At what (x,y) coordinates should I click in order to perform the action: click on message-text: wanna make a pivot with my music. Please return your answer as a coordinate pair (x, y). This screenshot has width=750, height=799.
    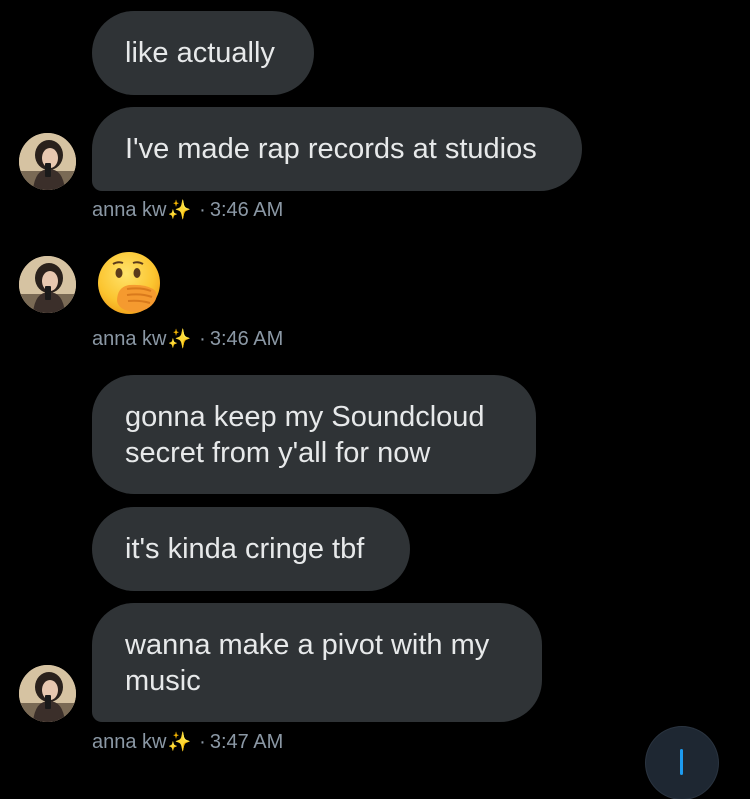
    Looking at the image, I should click on (307, 662).